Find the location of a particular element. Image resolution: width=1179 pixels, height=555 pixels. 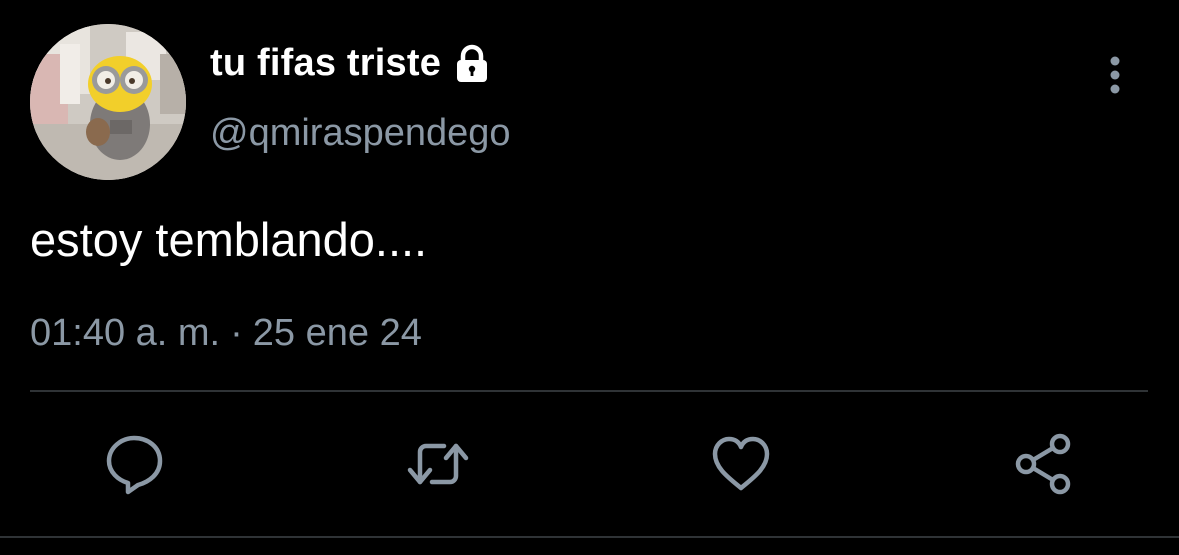

lock-icon is located at coordinates (472, 64).